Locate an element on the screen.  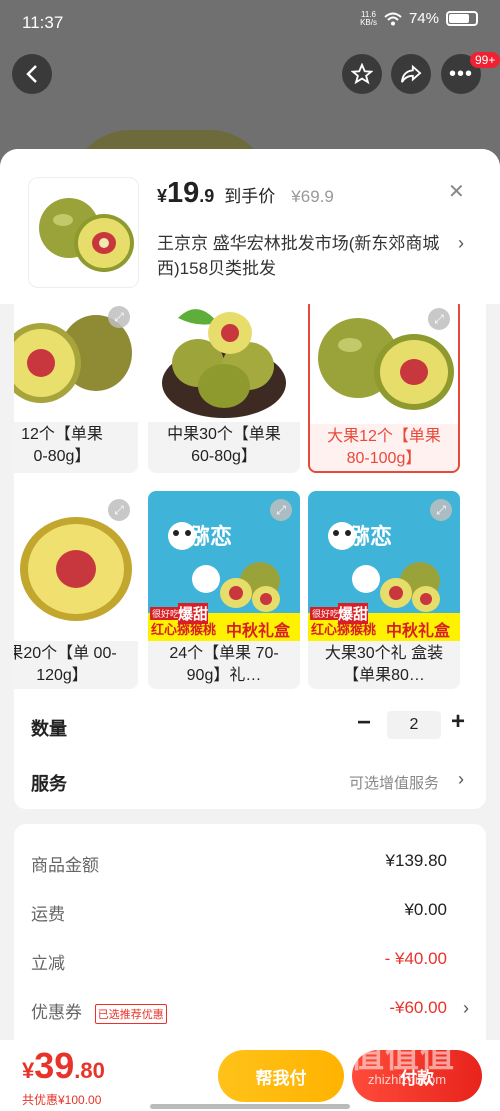
more-badge: 99+ is located at coordinates (485, 60).